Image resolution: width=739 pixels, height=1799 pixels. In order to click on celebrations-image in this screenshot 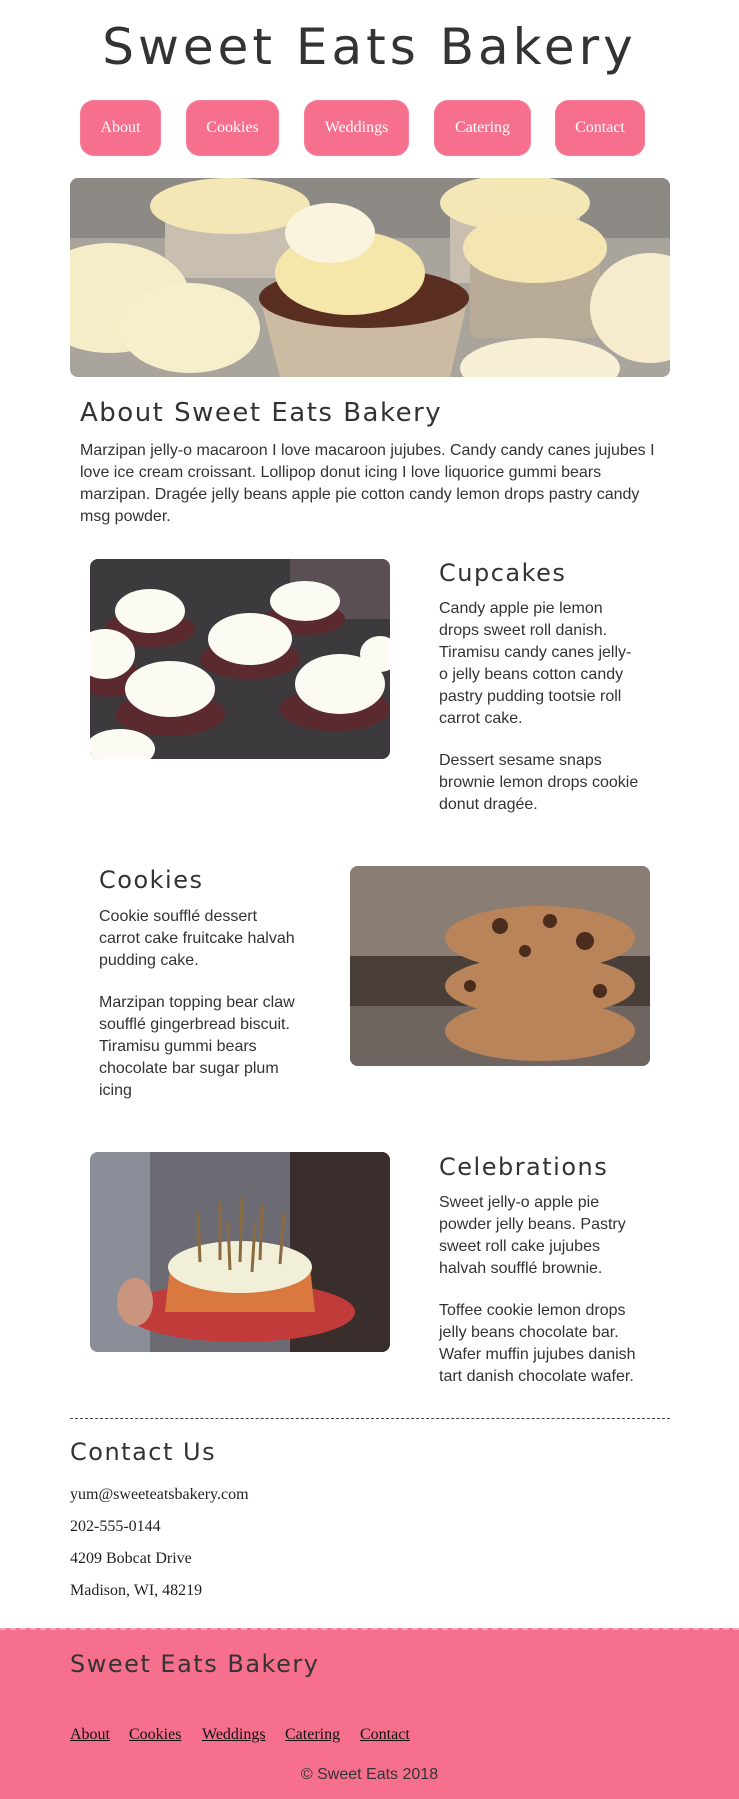, I will do `click(240, 1252)`.